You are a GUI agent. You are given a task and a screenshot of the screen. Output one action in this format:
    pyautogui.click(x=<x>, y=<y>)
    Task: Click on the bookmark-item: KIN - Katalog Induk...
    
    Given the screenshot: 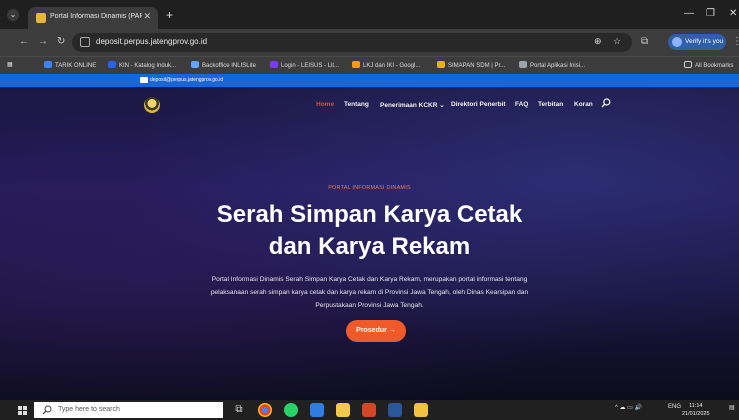 What is the action you would take?
    pyautogui.click(x=142, y=65)
    